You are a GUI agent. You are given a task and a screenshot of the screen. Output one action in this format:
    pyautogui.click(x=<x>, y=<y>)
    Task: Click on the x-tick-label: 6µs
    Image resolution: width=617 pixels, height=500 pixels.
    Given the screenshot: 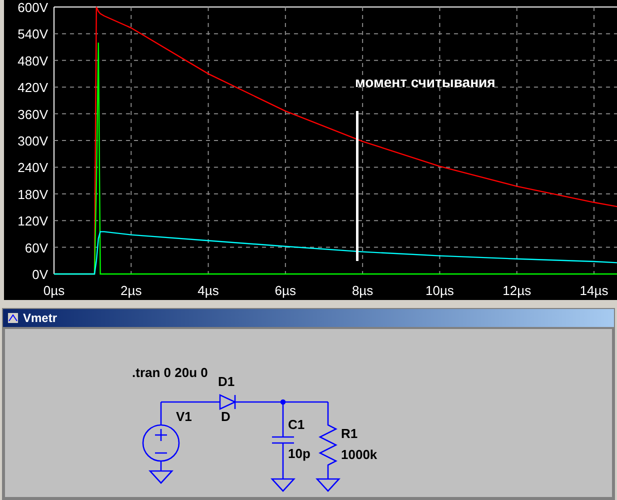 What is the action you would take?
    pyautogui.click(x=285, y=290)
    